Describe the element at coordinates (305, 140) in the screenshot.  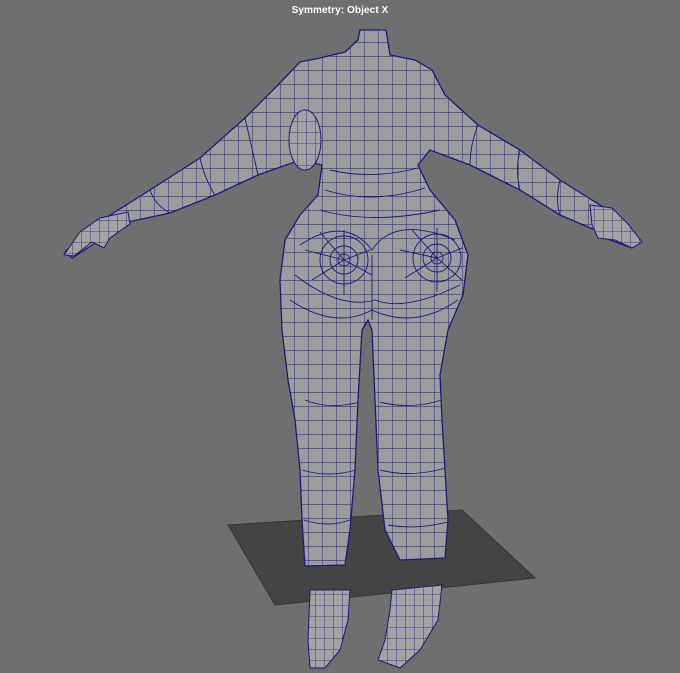
I see `chest-mesh` at that location.